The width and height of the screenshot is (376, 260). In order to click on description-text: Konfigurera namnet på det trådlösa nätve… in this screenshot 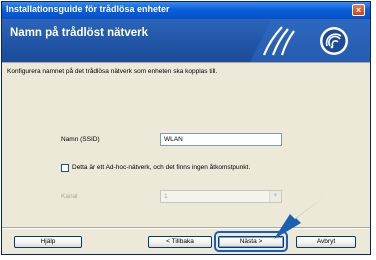, I will do `click(112, 71)`.